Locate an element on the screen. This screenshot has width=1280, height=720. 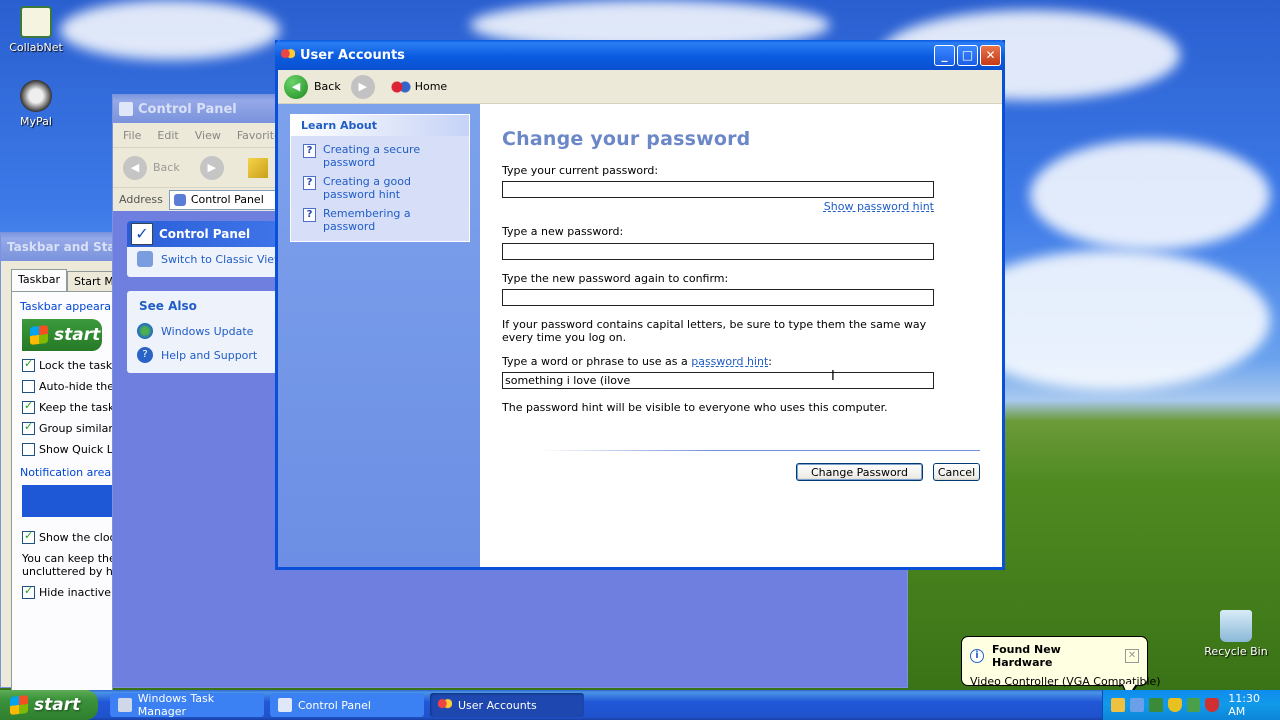
address-field: Control Panel is located at coordinates (223, 199).